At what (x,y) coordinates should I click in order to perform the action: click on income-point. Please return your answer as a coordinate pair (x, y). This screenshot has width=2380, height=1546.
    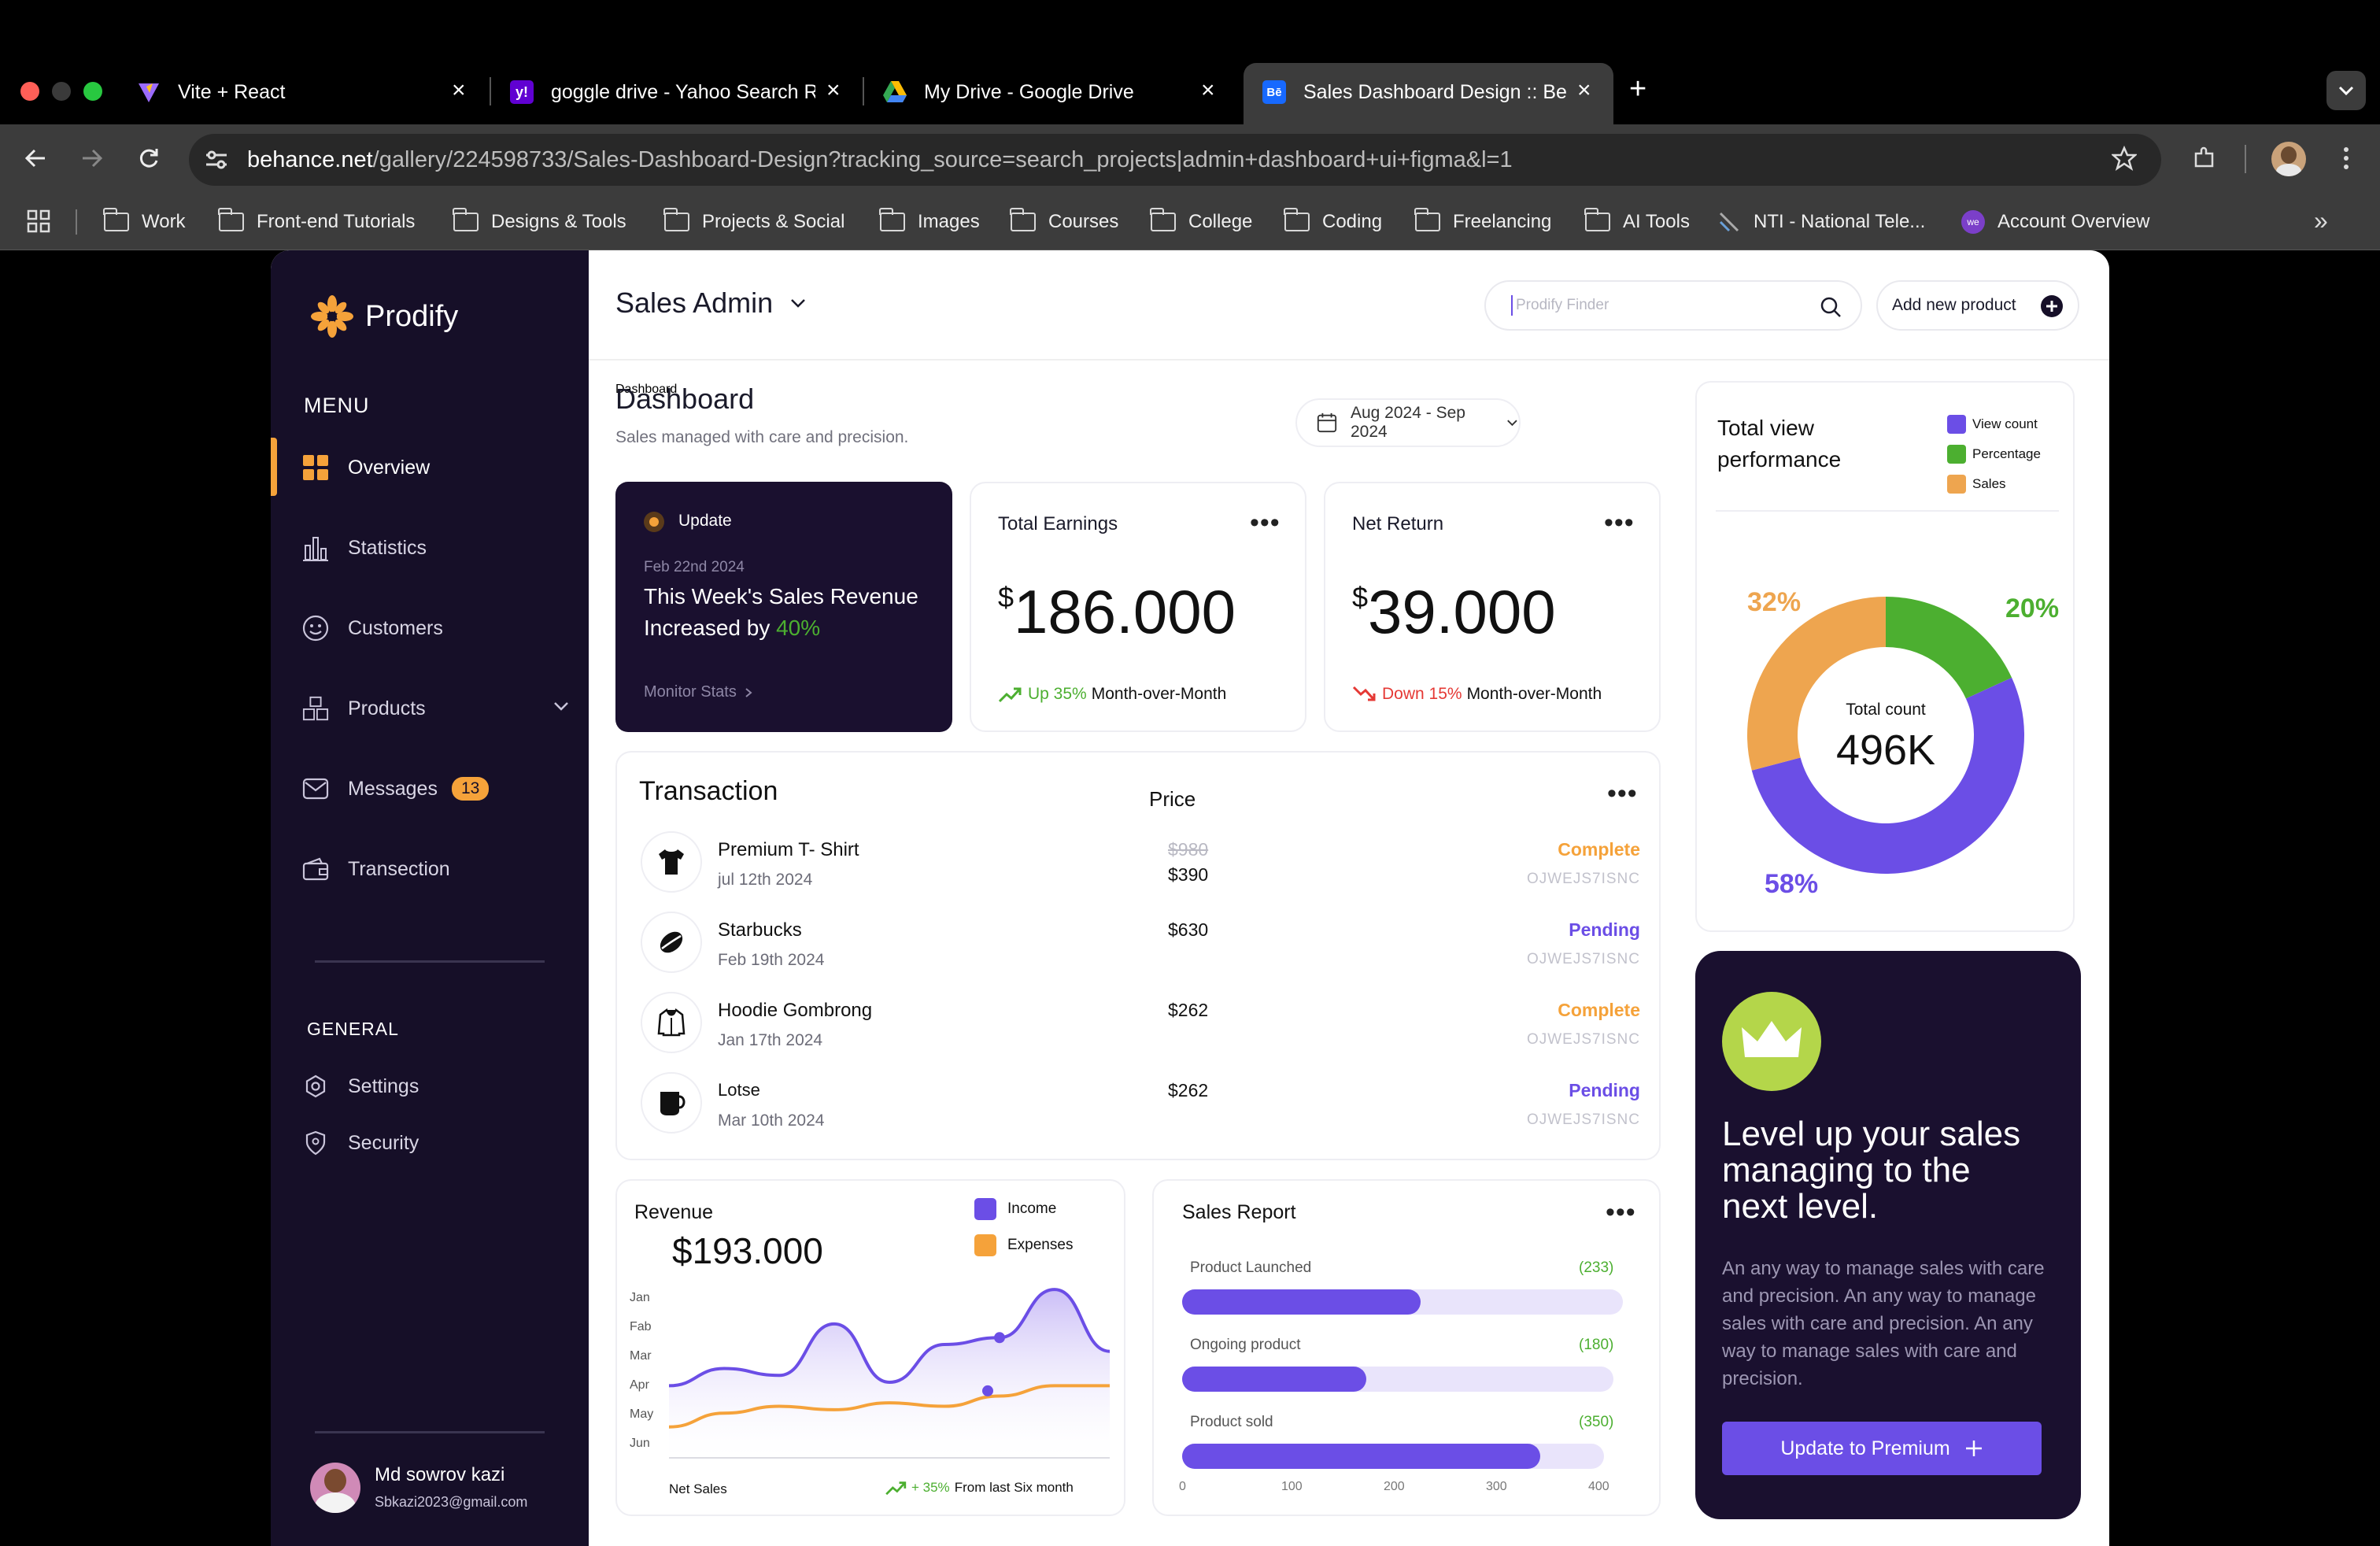
    Looking at the image, I should click on (999, 1338).